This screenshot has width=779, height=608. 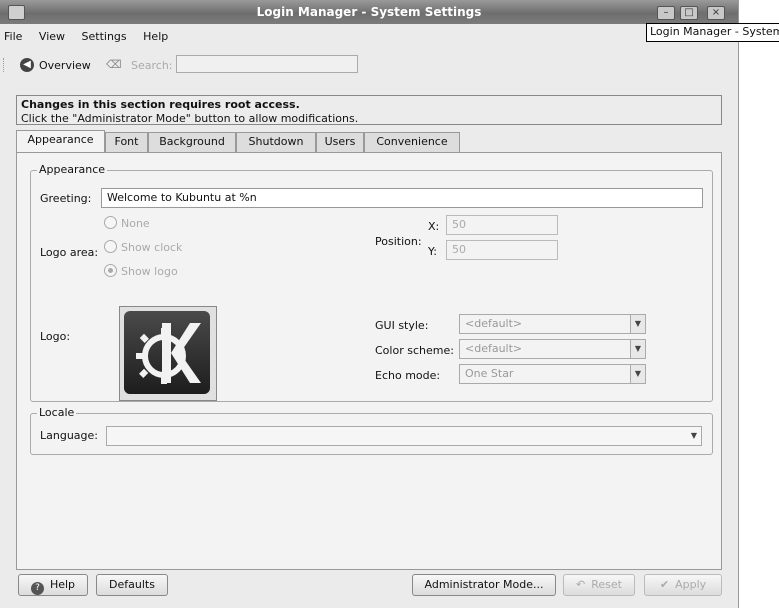 What do you see at coordinates (502, 250) in the screenshot?
I see `y-input: 50` at bounding box center [502, 250].